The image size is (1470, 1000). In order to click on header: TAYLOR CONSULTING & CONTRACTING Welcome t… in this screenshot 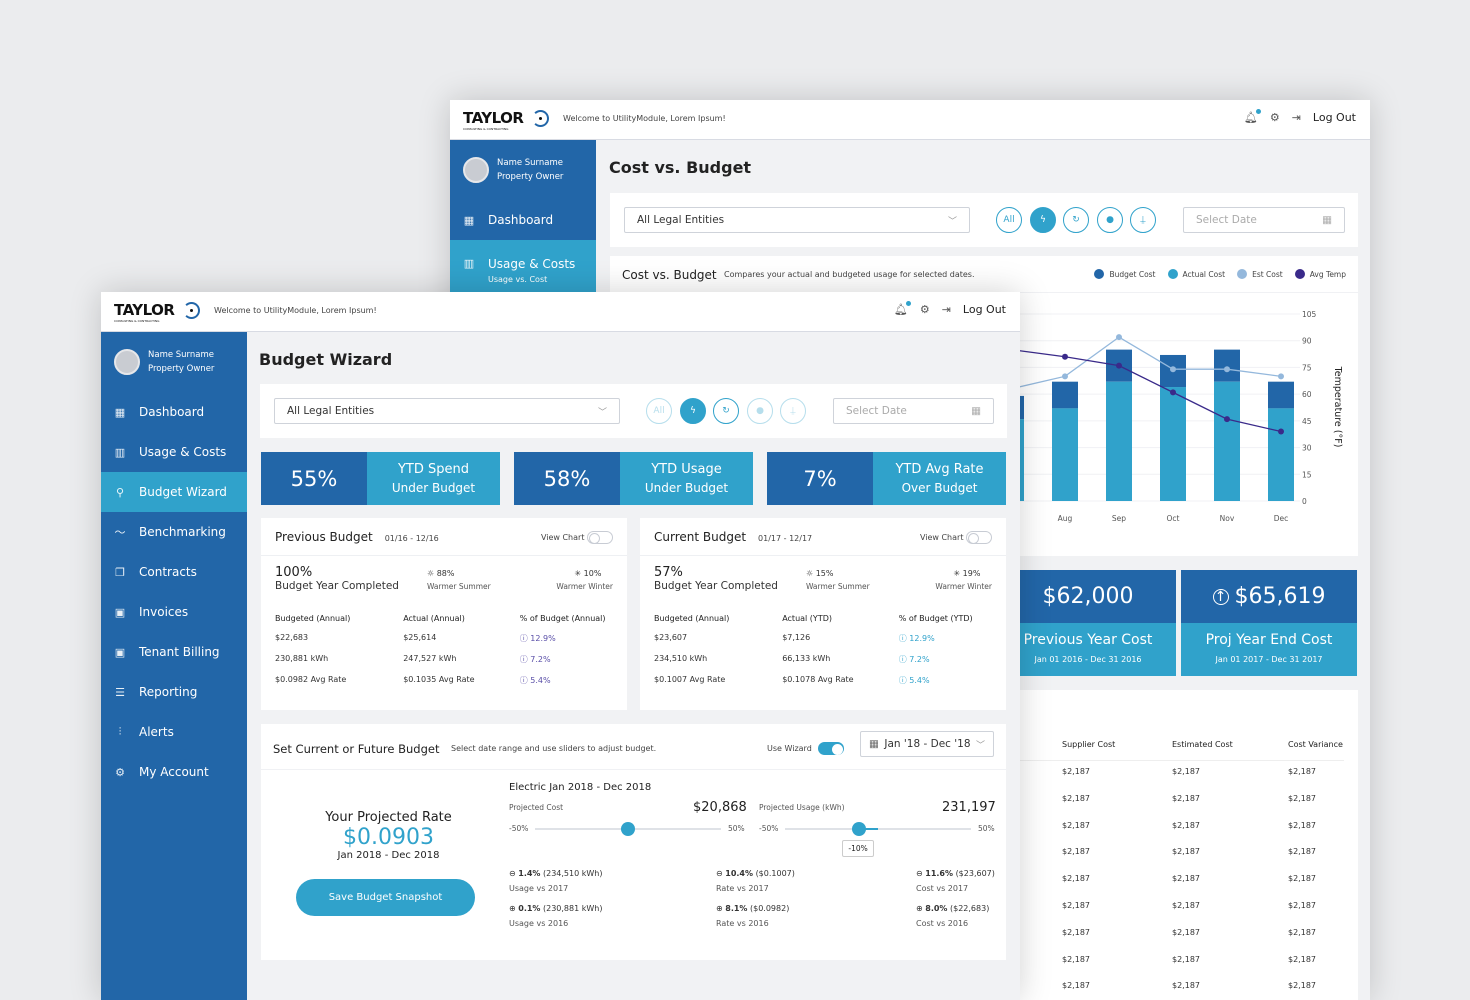, I will do `click(560, 312)`.